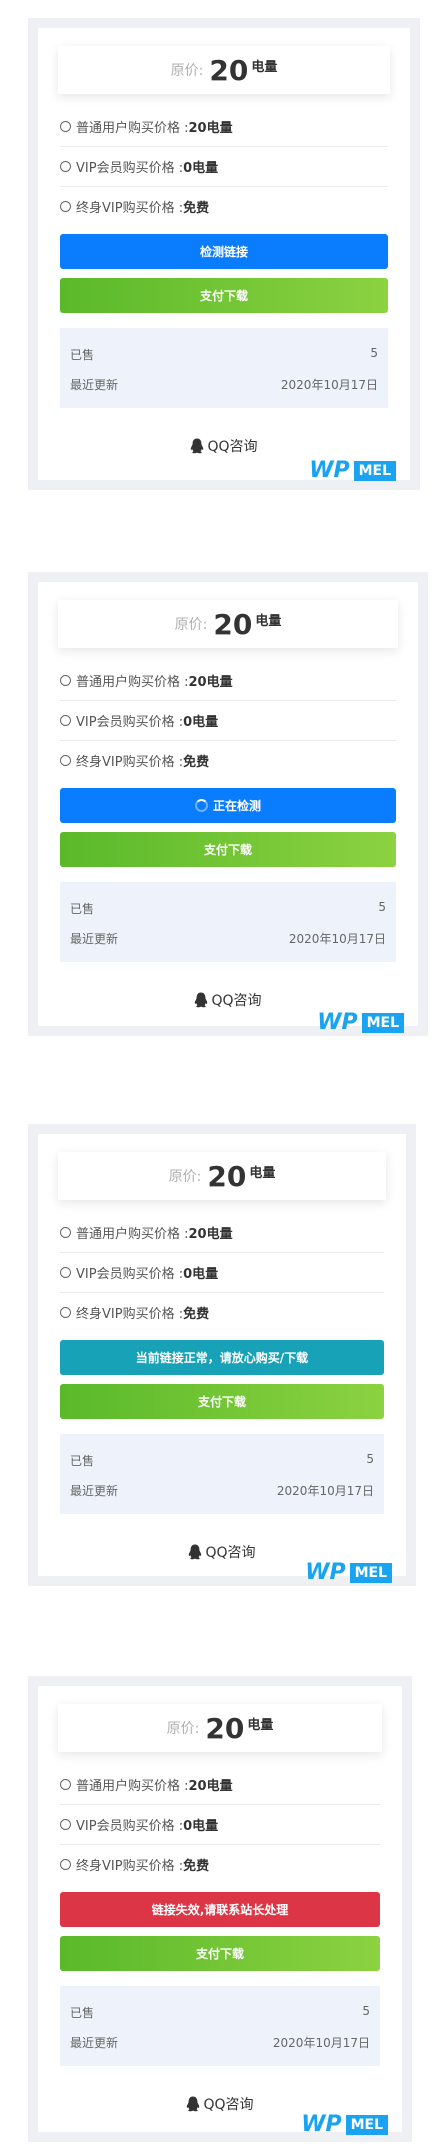 The width and height of the screenshot is (442, 2146). I want to click on check-link-button: 正在检测, so click(228, 805).